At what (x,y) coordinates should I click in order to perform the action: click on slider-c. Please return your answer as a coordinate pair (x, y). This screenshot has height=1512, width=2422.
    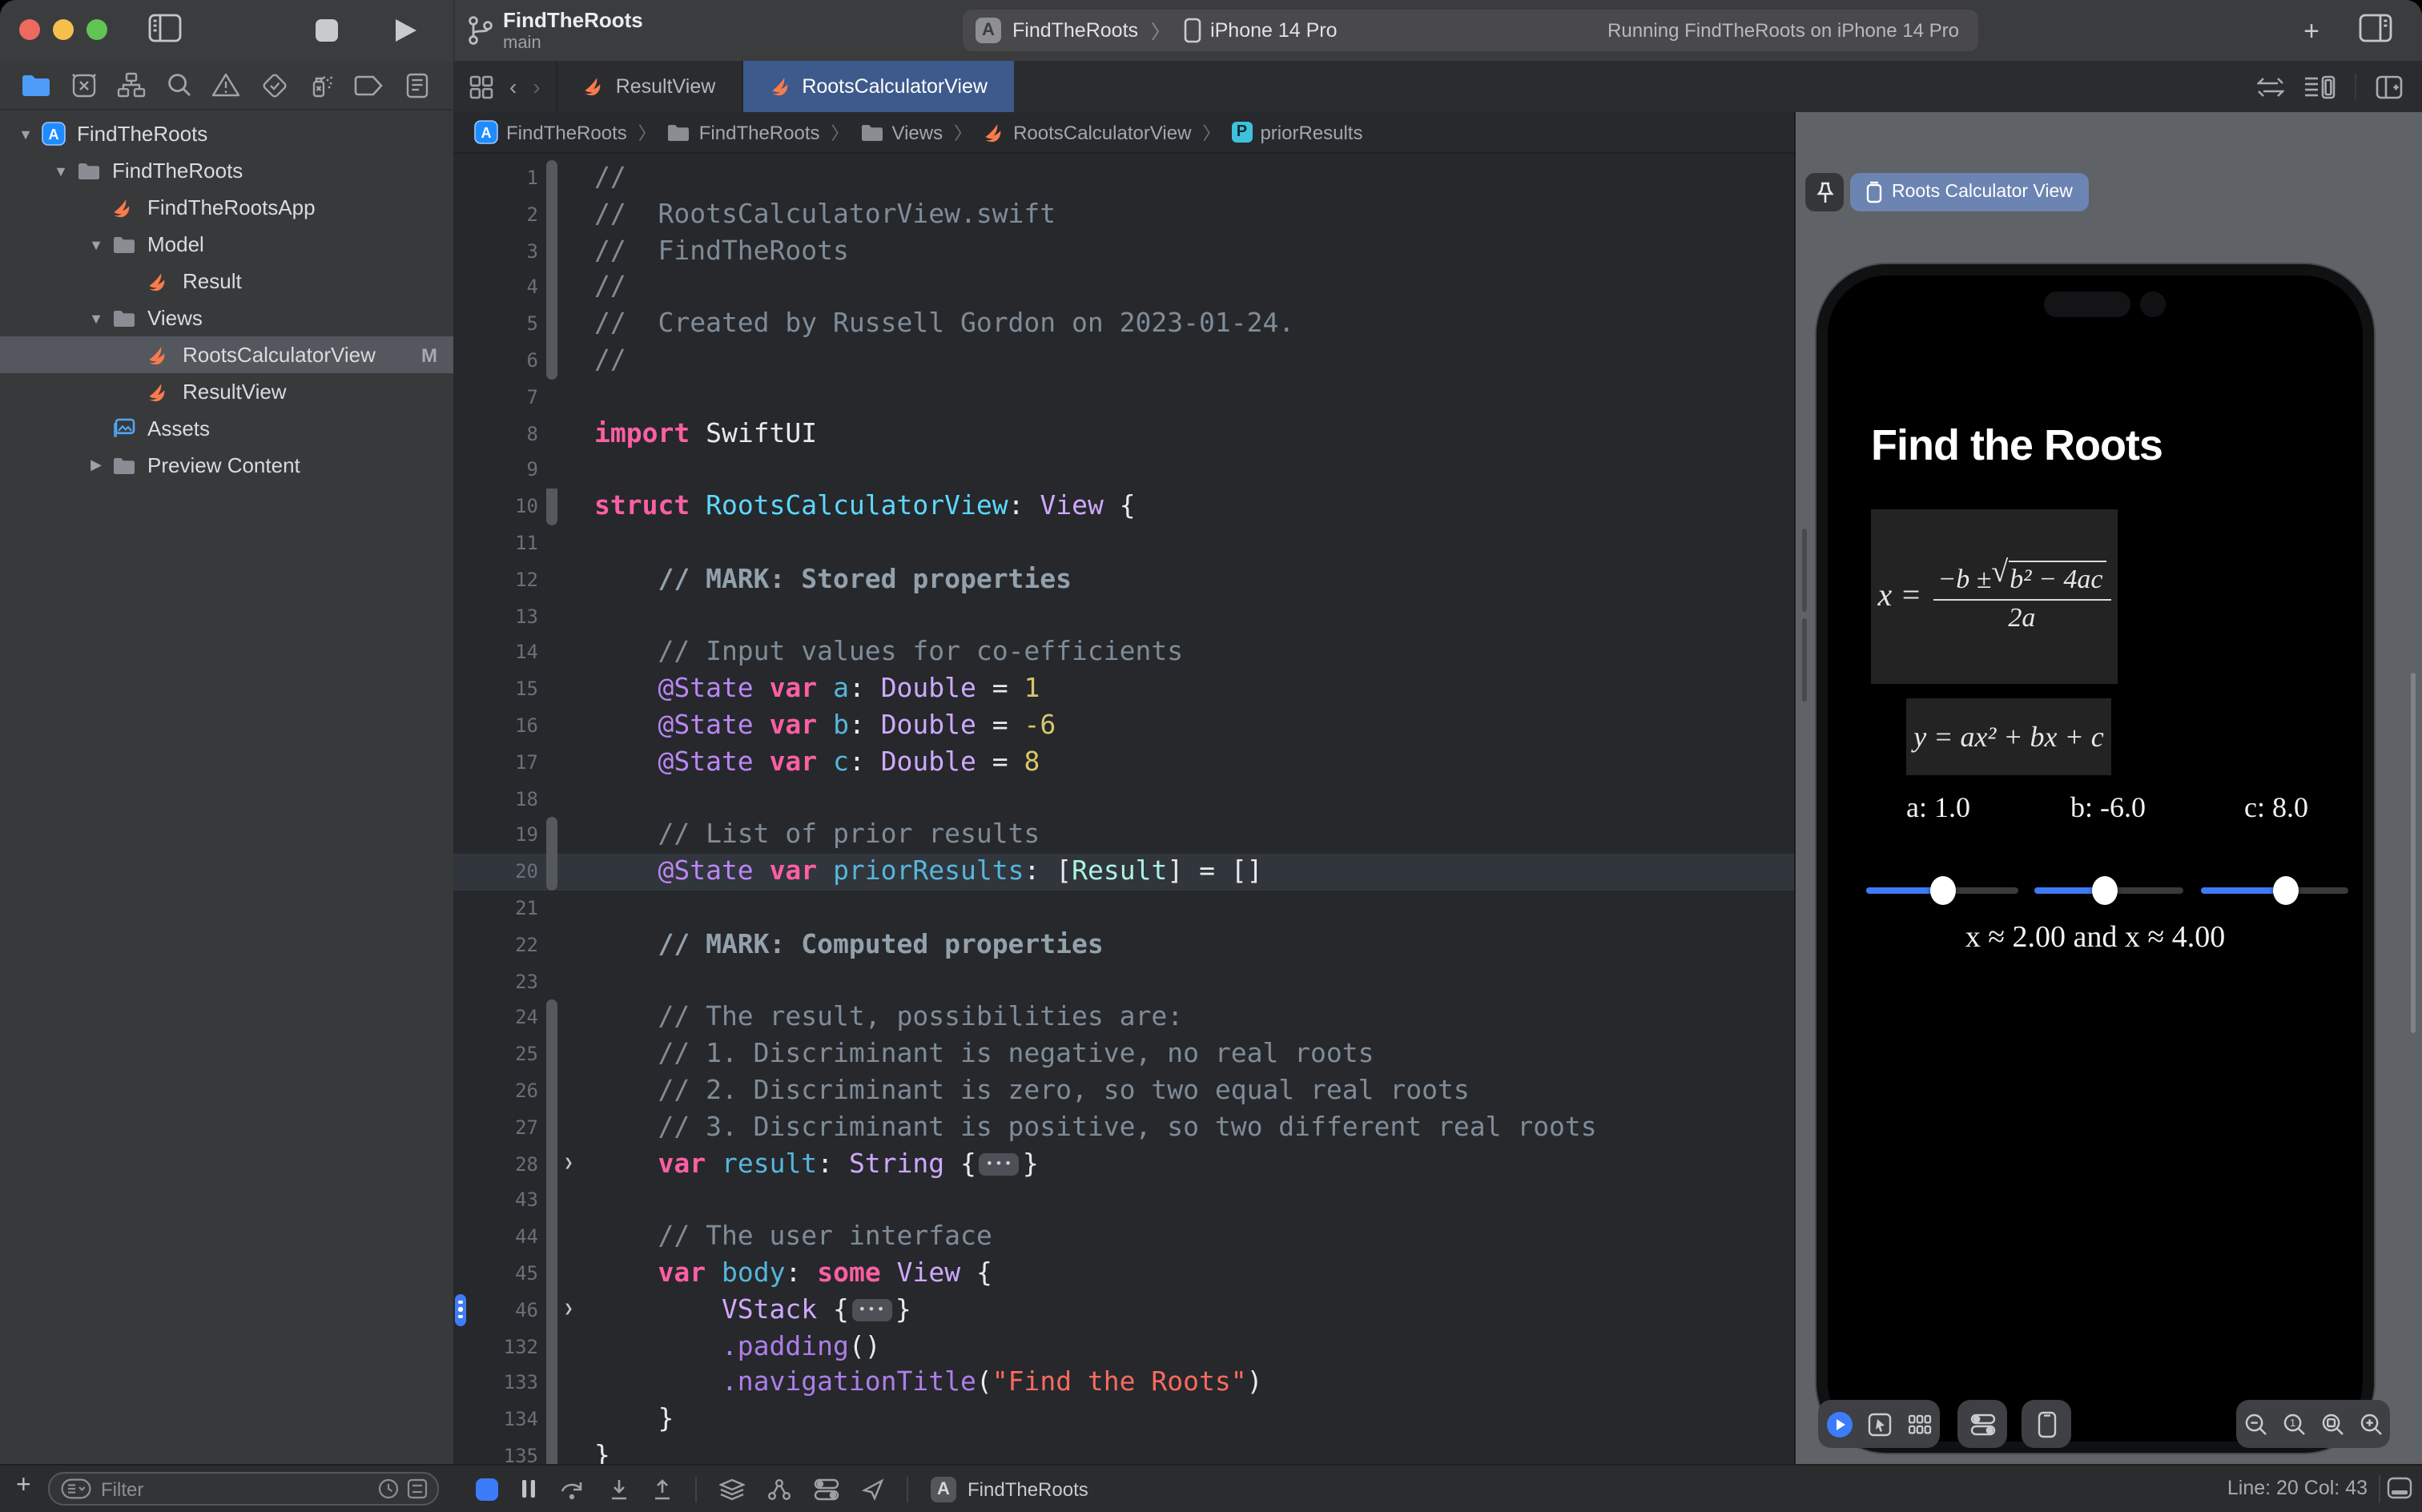
    Looking at the image, I should click on (2274, 890).